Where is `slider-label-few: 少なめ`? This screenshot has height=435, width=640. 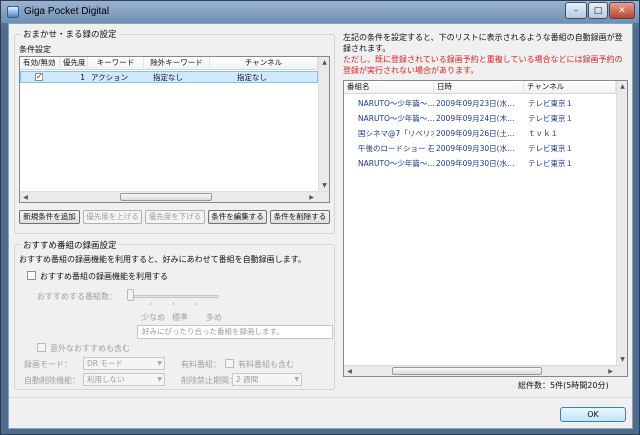 slider-label-few: 少なめ is located at coordinates (153, 317).